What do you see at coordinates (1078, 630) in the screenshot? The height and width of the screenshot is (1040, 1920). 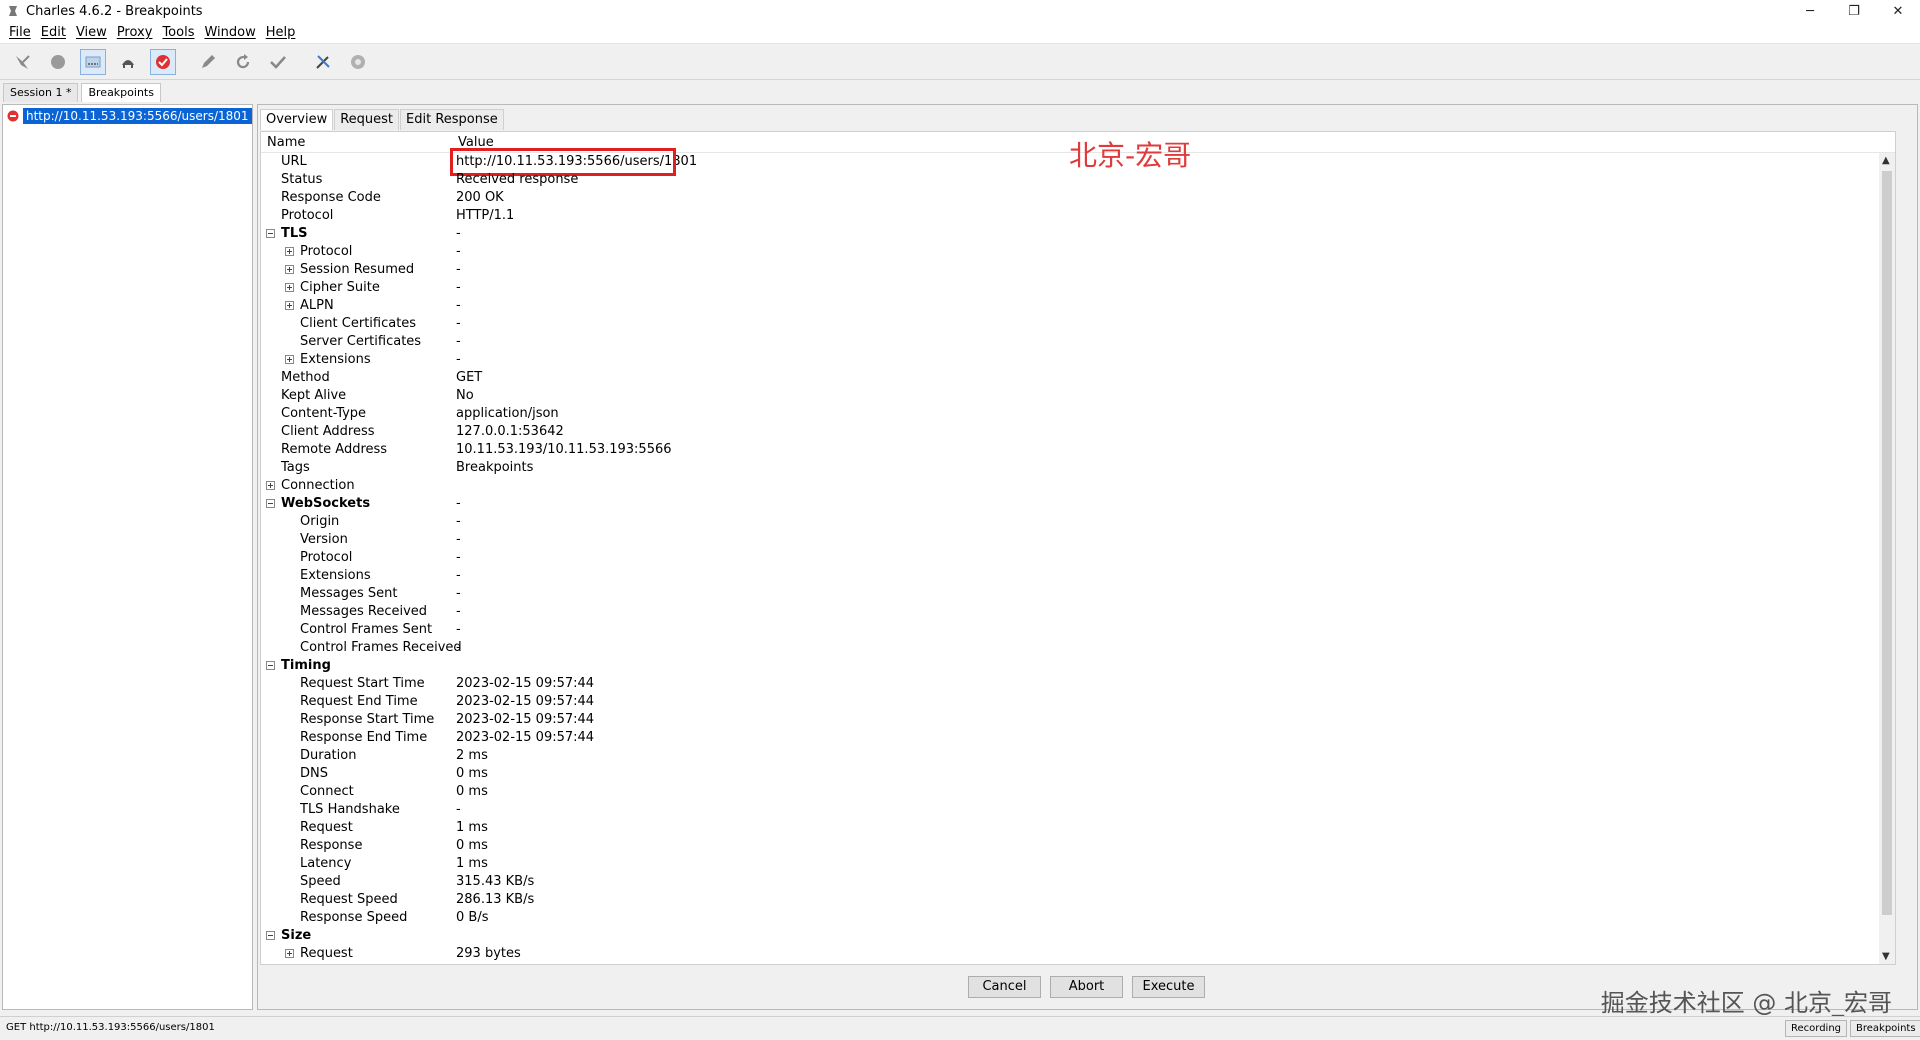 I see `table-row: Control Frames Sent -` at bounding box center [1078, 630].